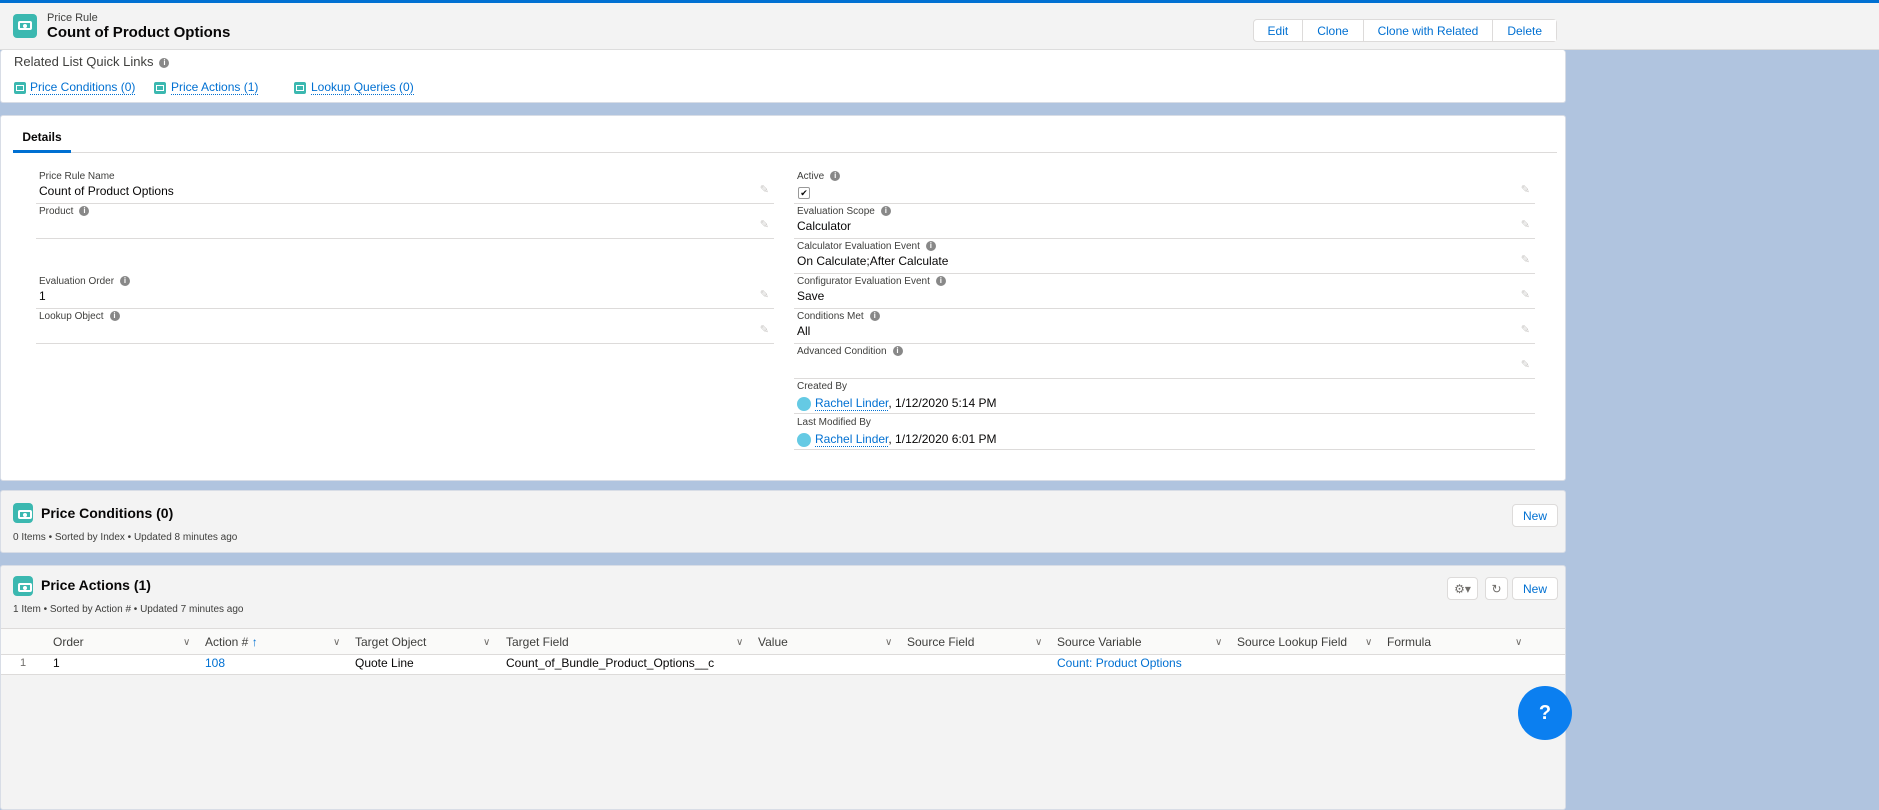  What do you see at coordinates (227, 642) in the screenshot?
I see `column-header-action-text: Action #` at bounding box center [227, 642].